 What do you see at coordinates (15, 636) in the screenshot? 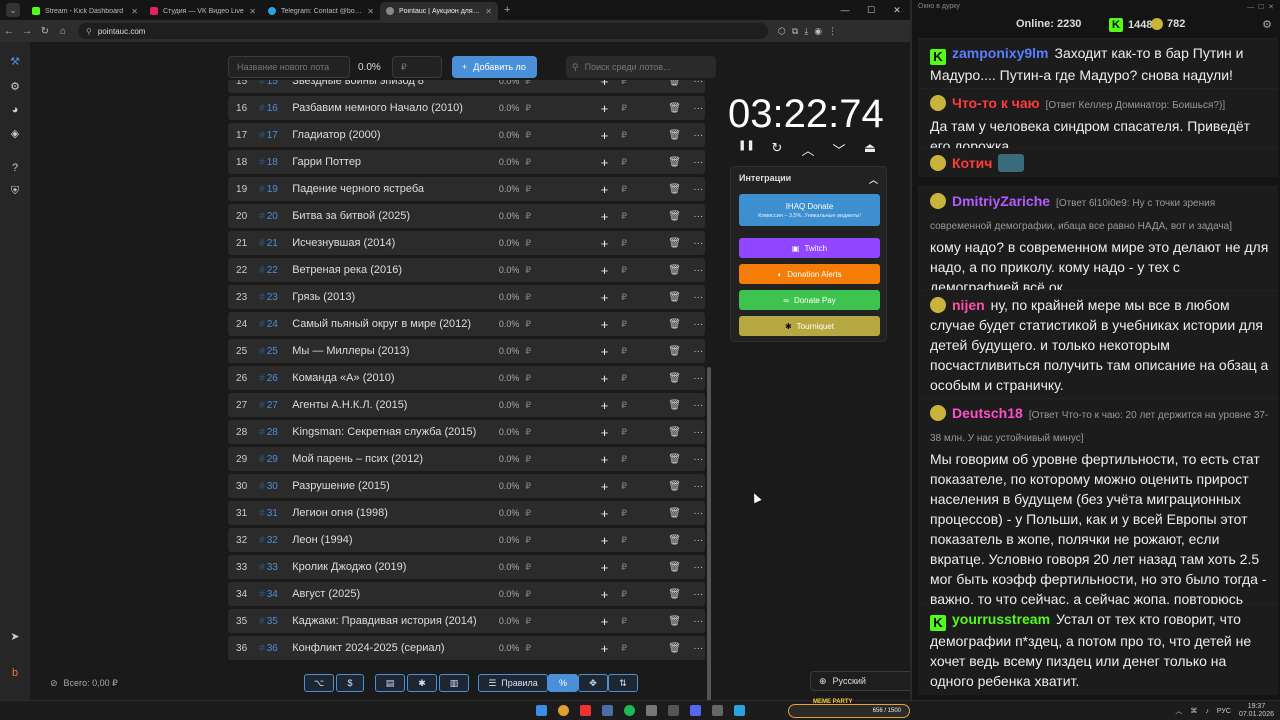
I see `telegram-nav-icon: ➤` at bounding box center [15, 636].